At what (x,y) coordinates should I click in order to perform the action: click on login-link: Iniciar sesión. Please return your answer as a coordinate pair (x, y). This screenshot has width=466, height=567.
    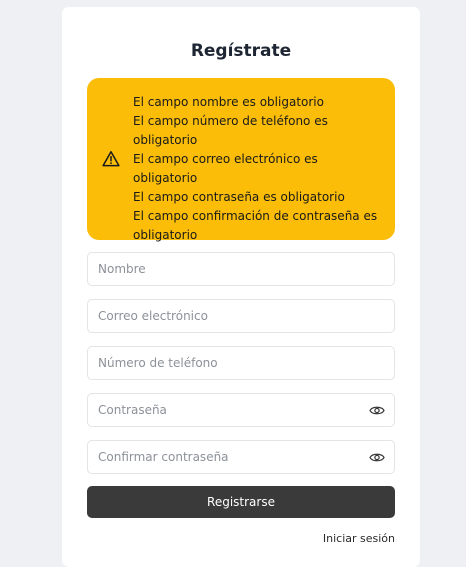
    Looking at the image, I should click on (359, 538).